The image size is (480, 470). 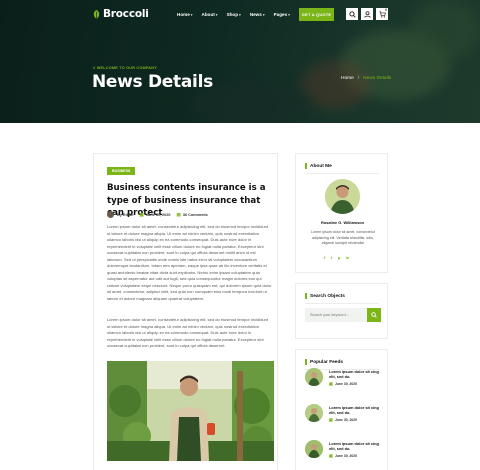 I want to click on account-button, so click(x=367, y=14).